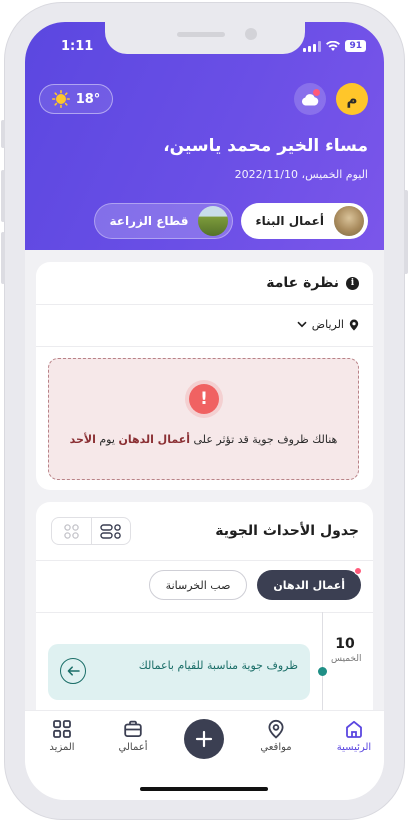 The image size is (409, 822). I want to click on nav-home: الرئيسية, so click(354, 736).